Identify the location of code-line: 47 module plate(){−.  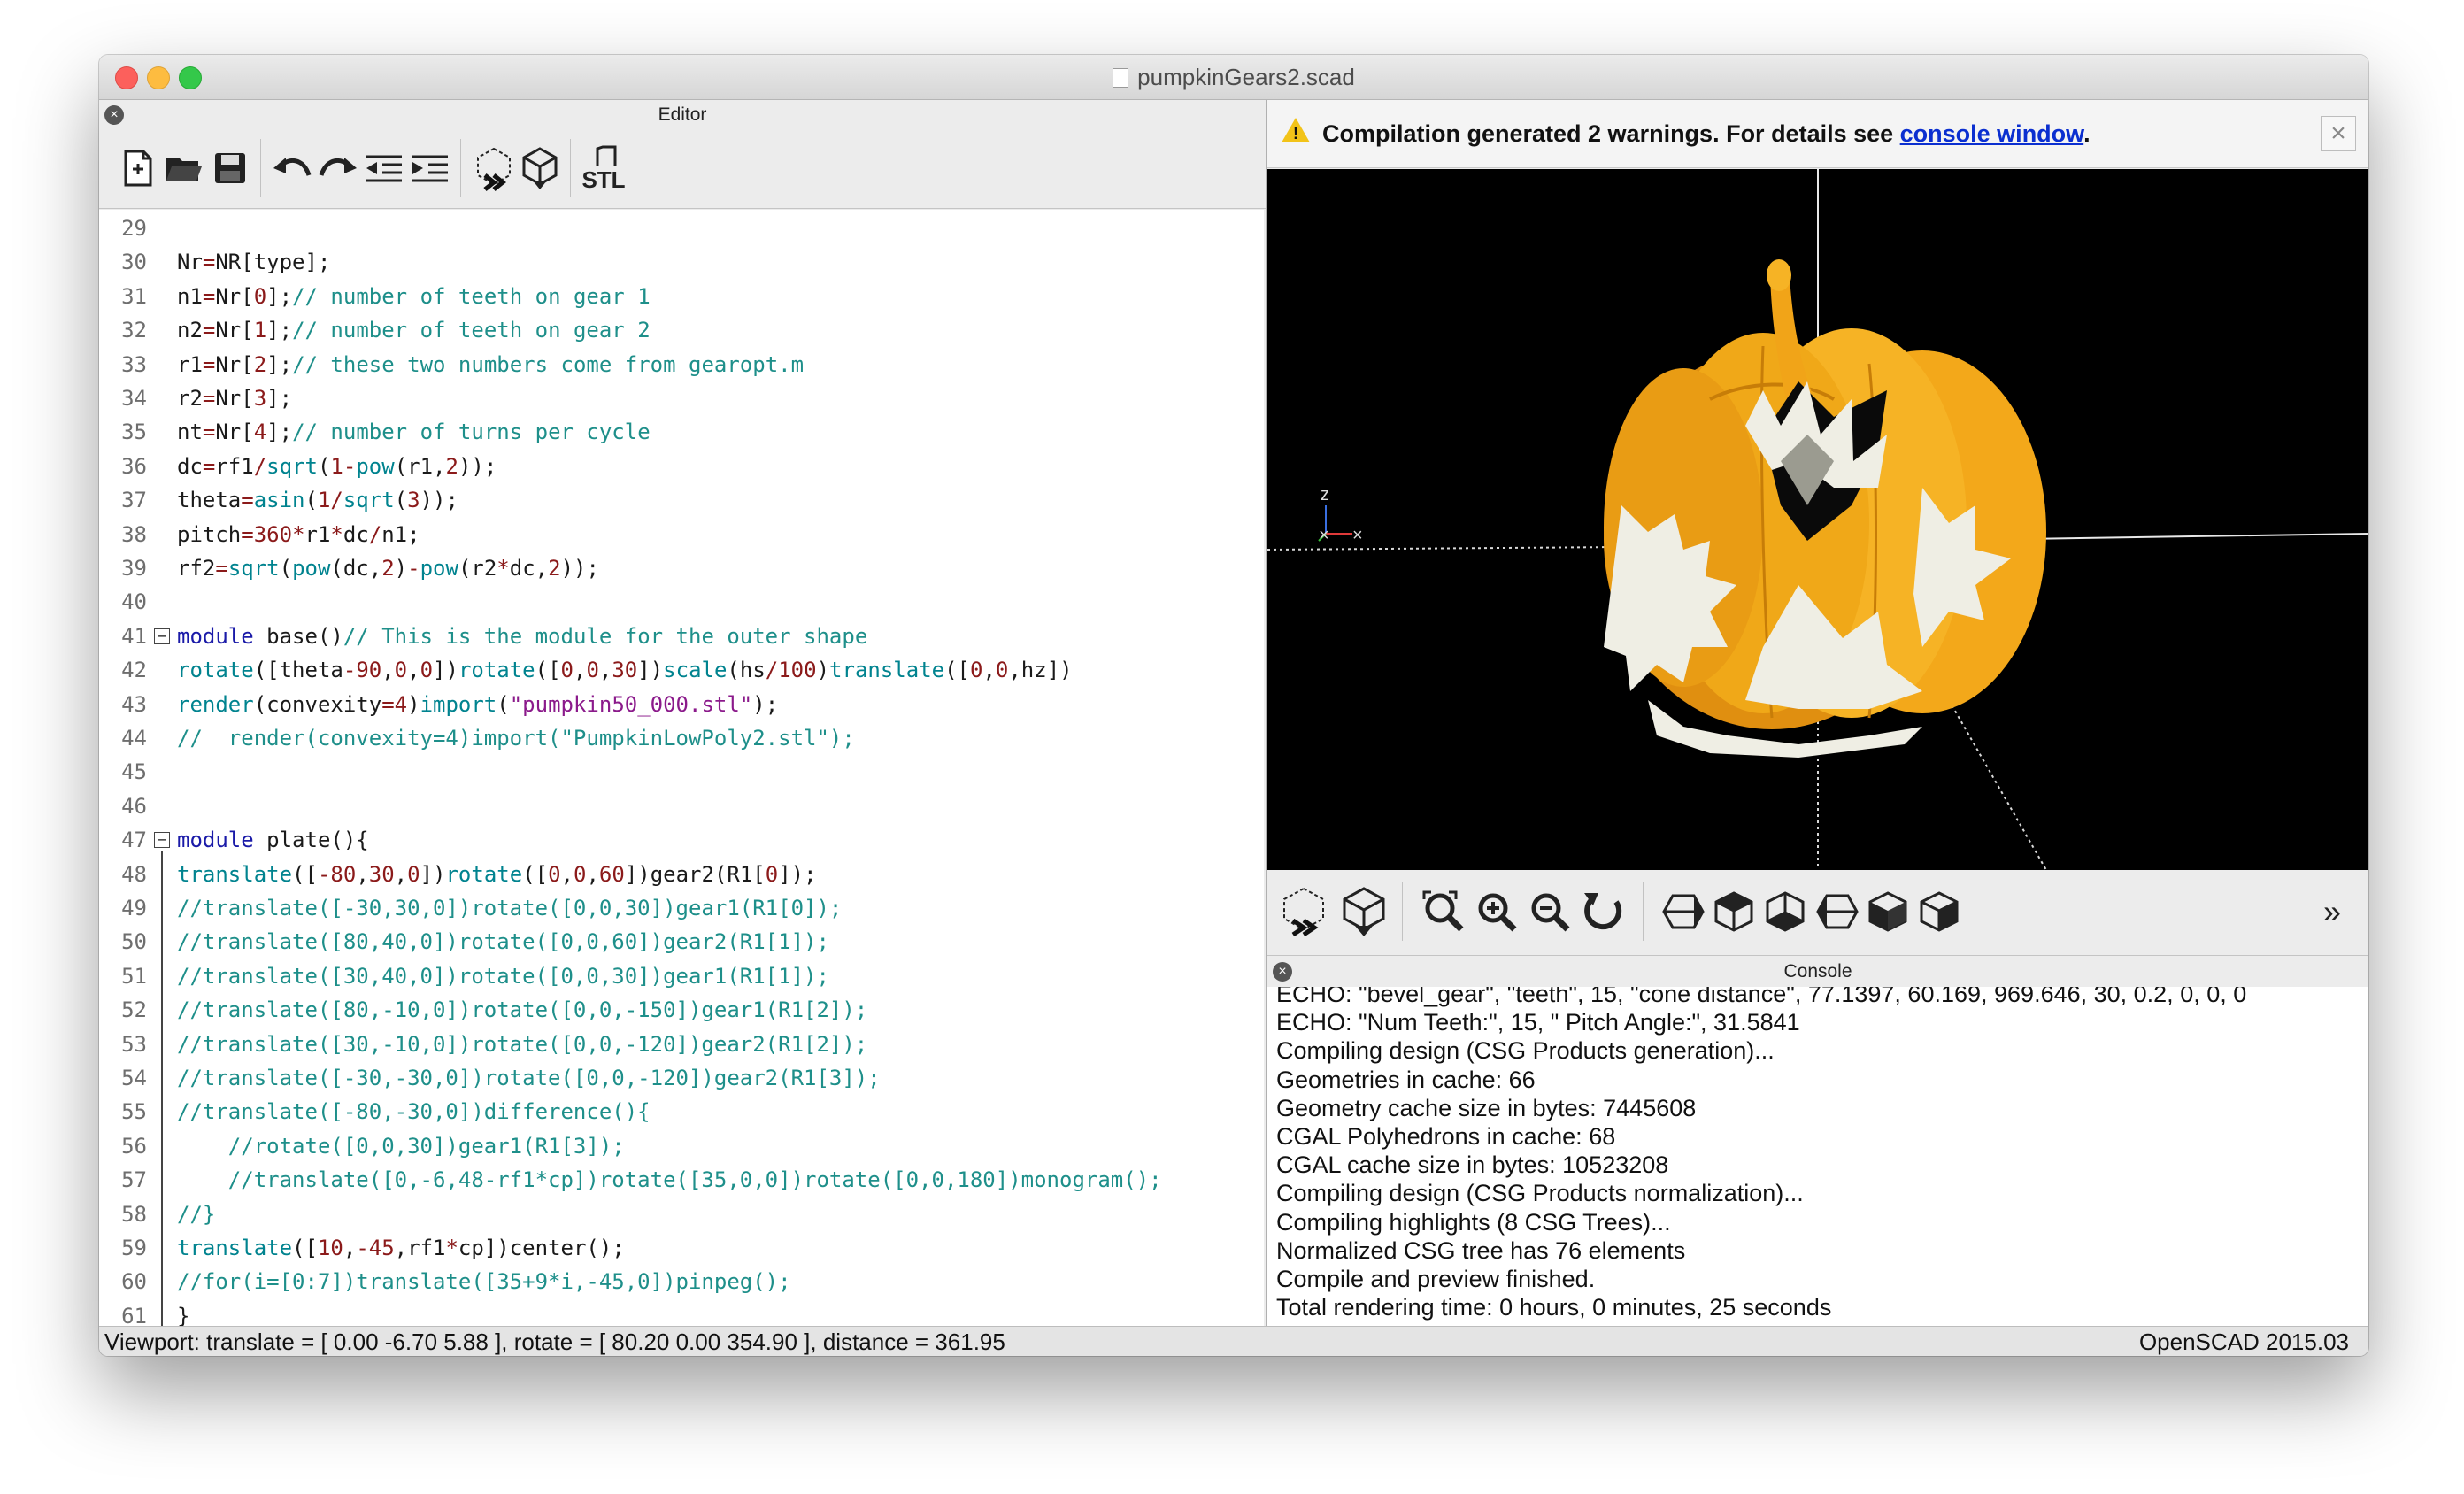
(681, 840).